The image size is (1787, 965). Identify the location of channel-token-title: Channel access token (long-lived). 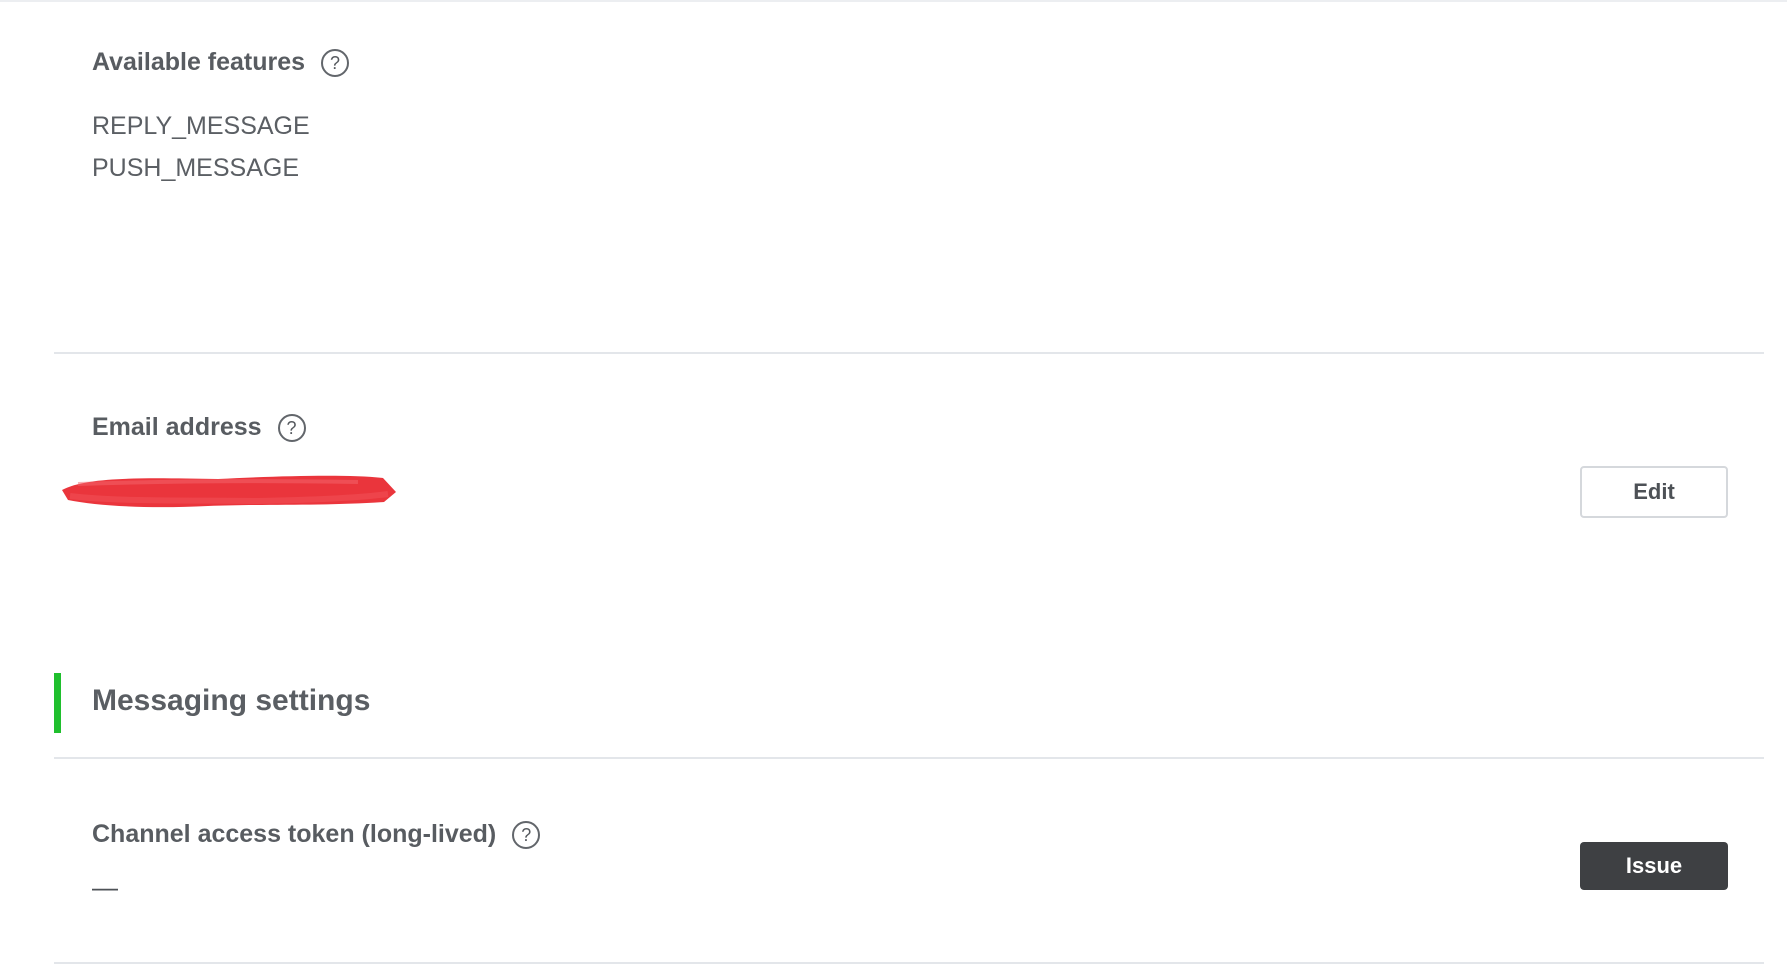
(294, 834).